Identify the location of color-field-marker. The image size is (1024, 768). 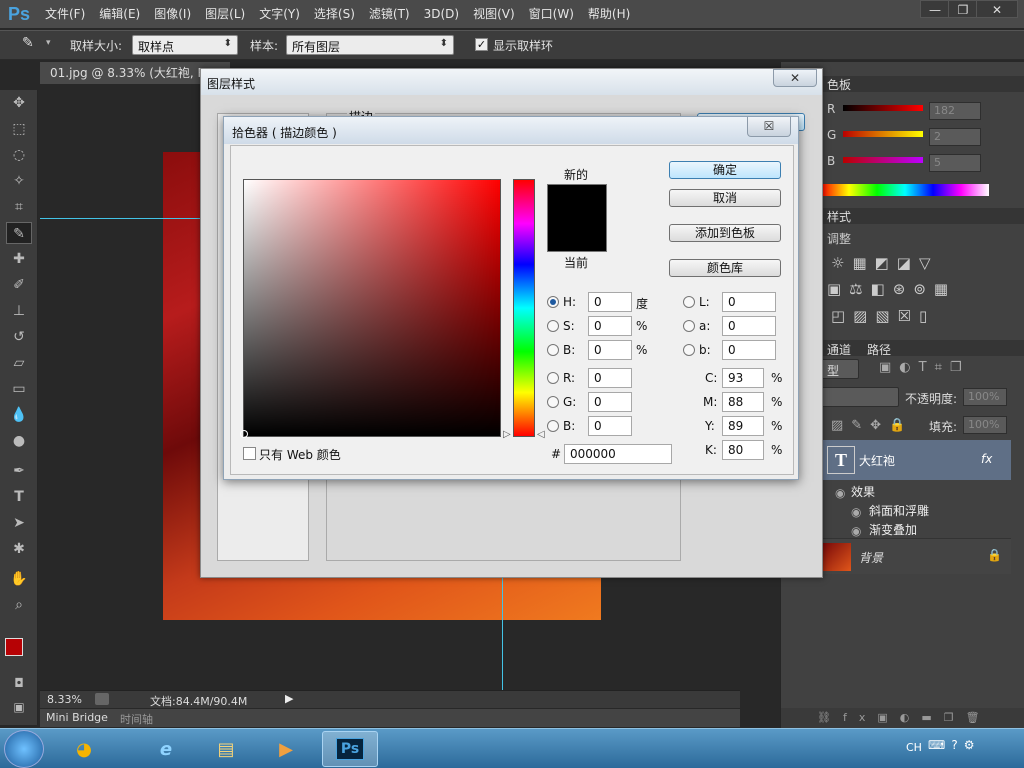
(244, 434).